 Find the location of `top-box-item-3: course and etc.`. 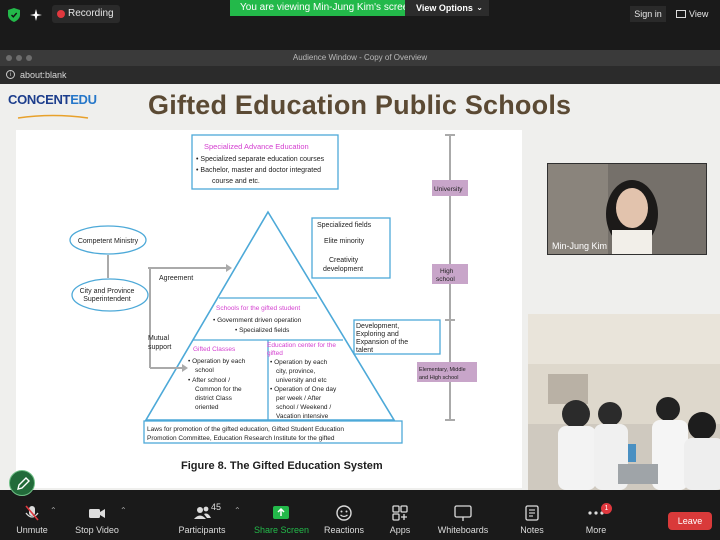

top-box-item-3: course and etc. is located at coordinates (236, 181).